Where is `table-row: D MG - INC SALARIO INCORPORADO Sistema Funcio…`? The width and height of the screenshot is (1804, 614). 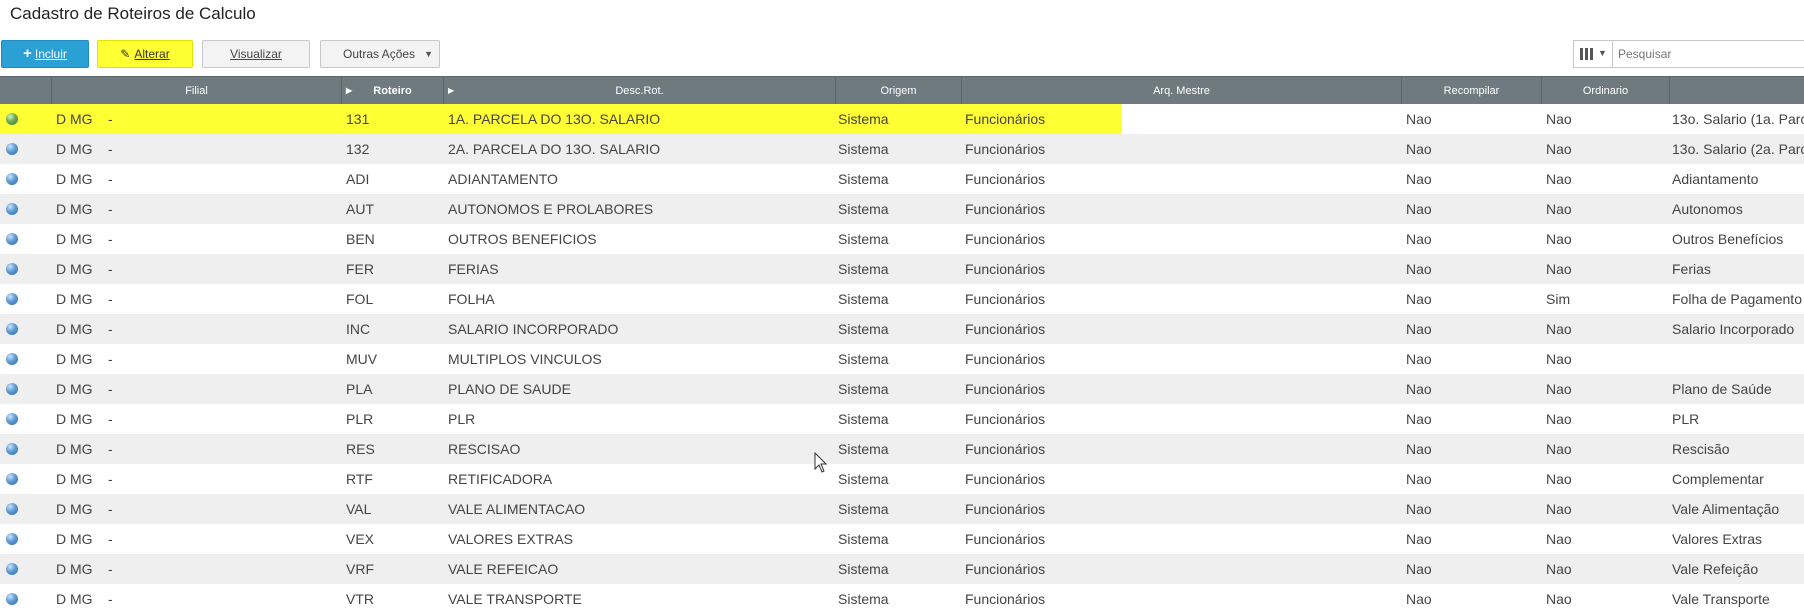 table-row: D MG - INC SALARIO INCORPORADO Sistema Funcio… is located at coordinates (902, 329).